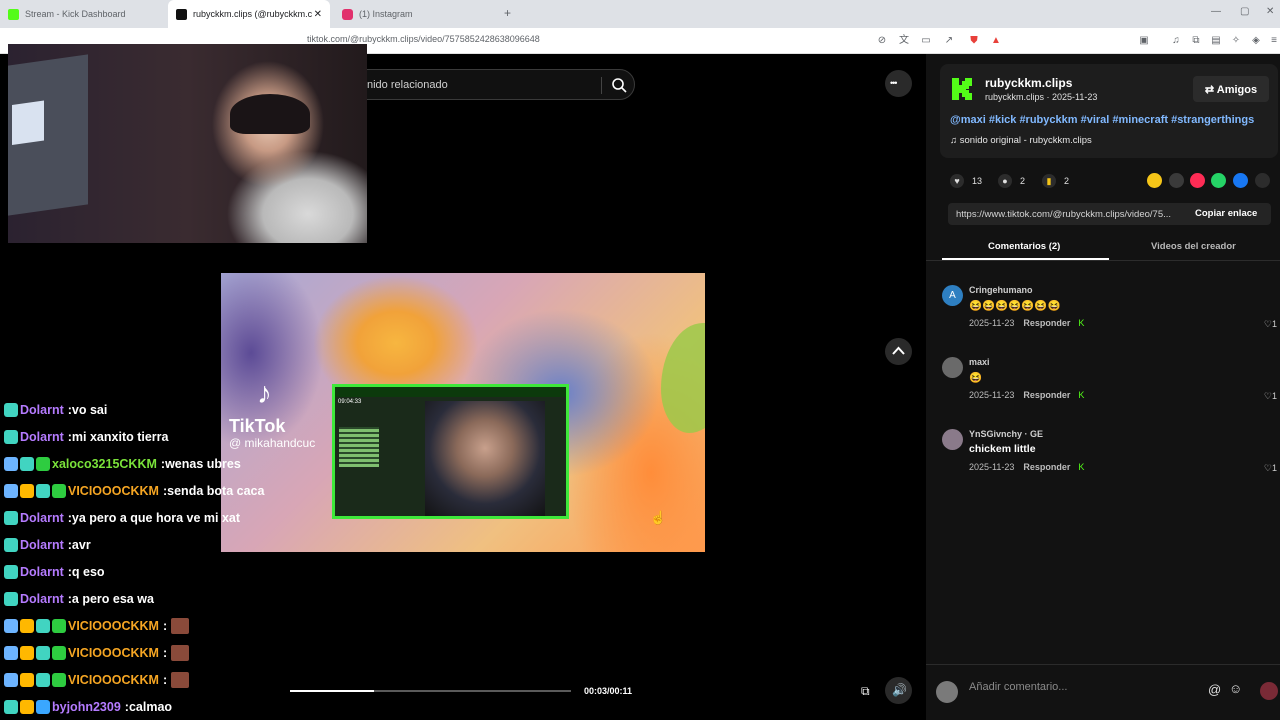 This screenshot has height=720, width=1280. What do you see at coordinates (1236, 41) in the screenshot?
I see `ai-sparkle-icon: ✧` at bounding box center [1236, 41].